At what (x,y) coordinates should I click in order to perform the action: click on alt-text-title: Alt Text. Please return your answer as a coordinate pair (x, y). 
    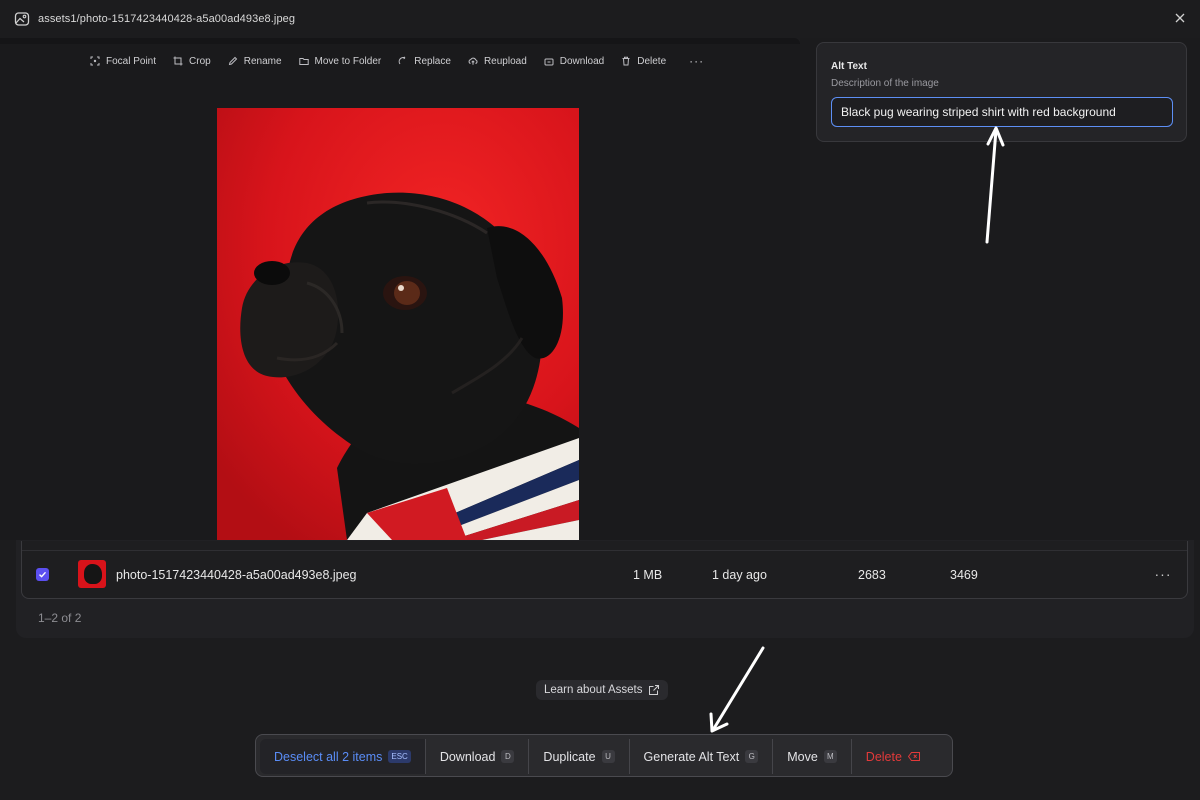
    Looking at the image, I should click on (849, 66).